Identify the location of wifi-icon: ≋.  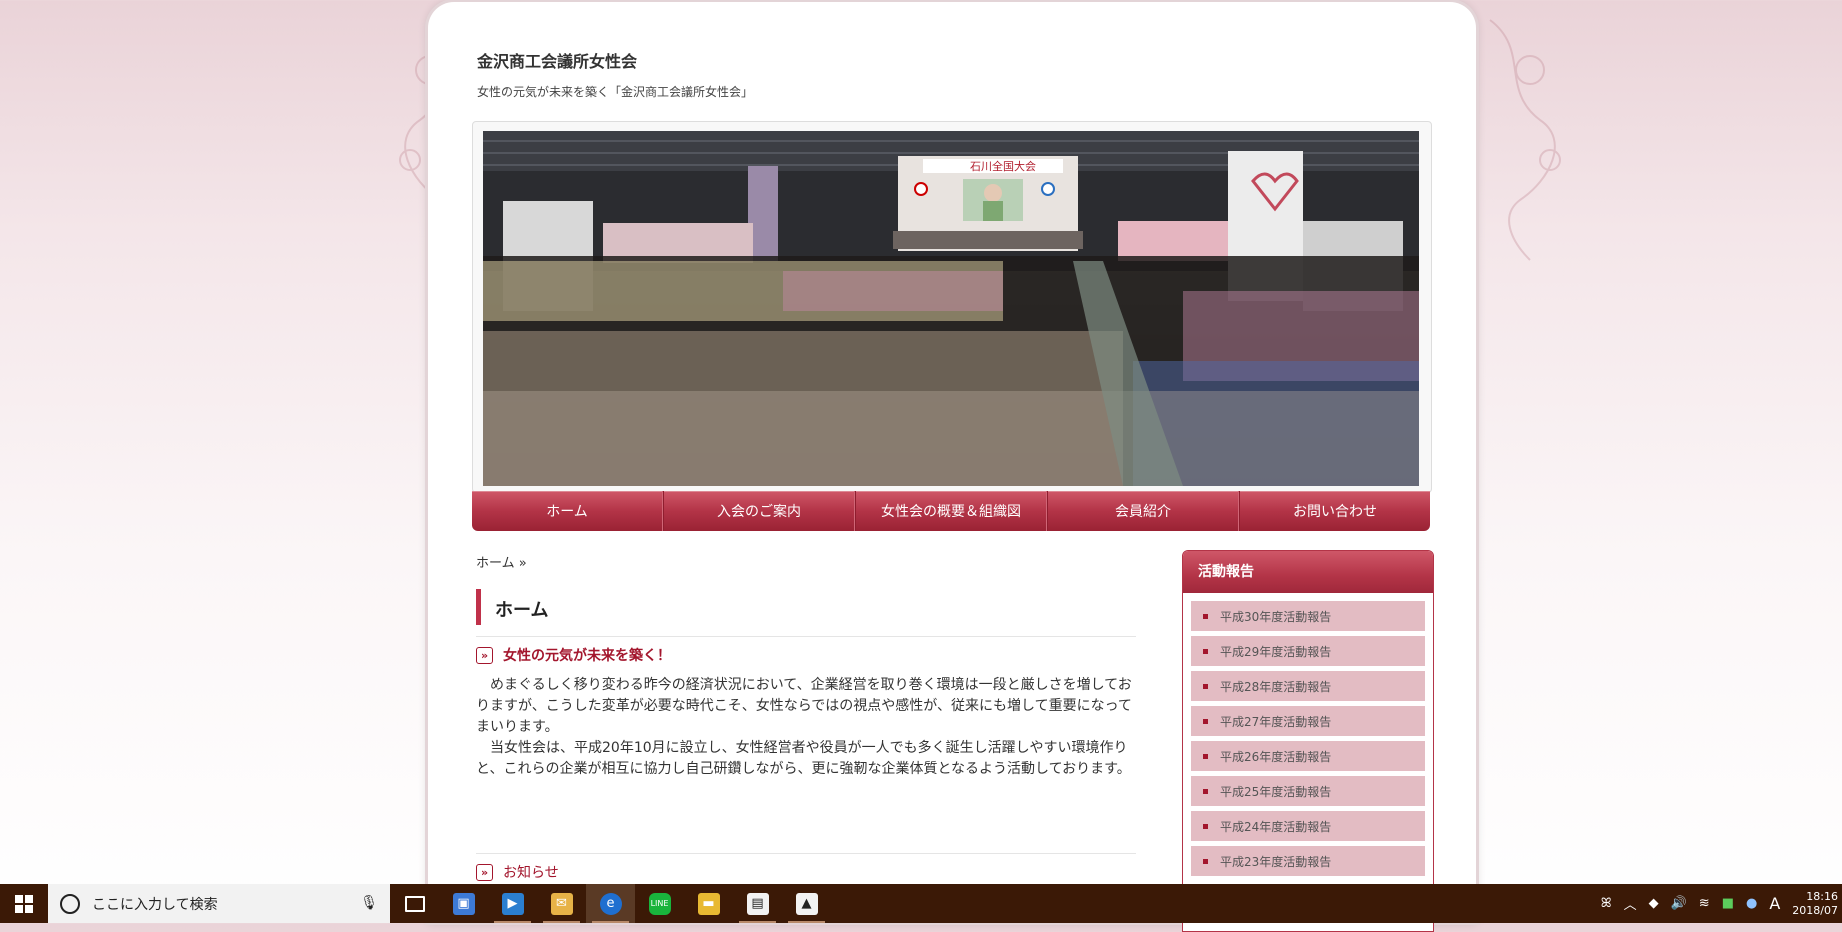
(1704, 903).